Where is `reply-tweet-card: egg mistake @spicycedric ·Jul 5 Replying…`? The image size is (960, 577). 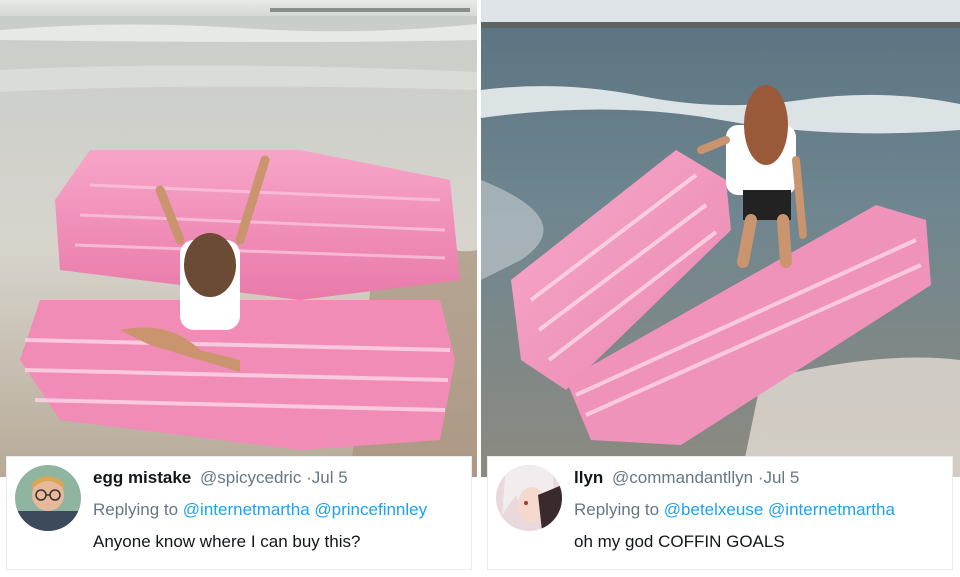 reply-tweet-card: egg mistake @spicycedric ·Jul 5 Replying… is located at coordinates (239, 513).